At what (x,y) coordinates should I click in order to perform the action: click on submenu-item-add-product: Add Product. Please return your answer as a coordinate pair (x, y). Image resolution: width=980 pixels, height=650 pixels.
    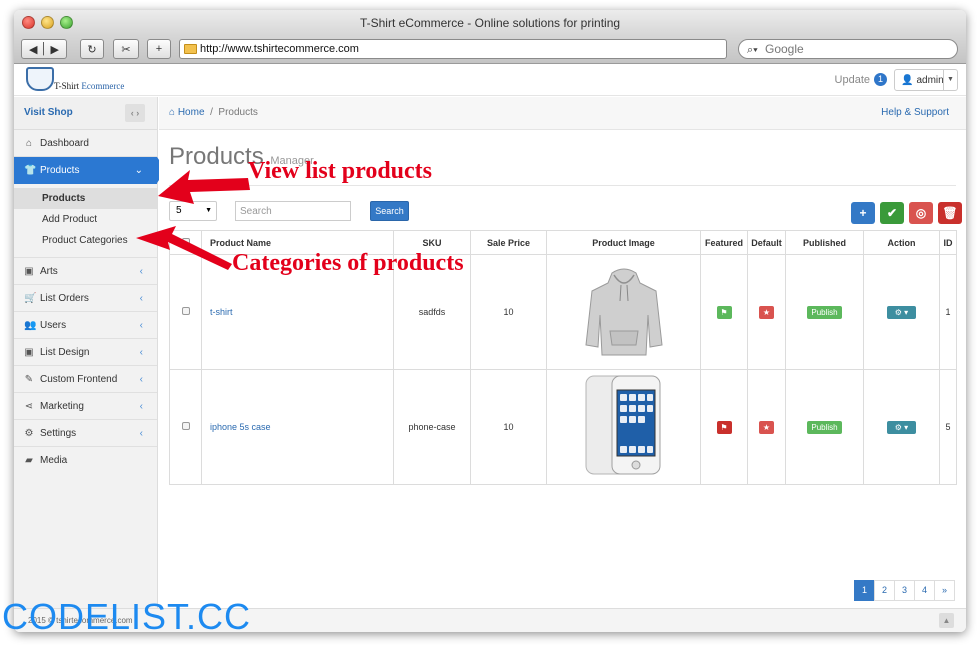
    Looking at the image, I should click on (85, 219).